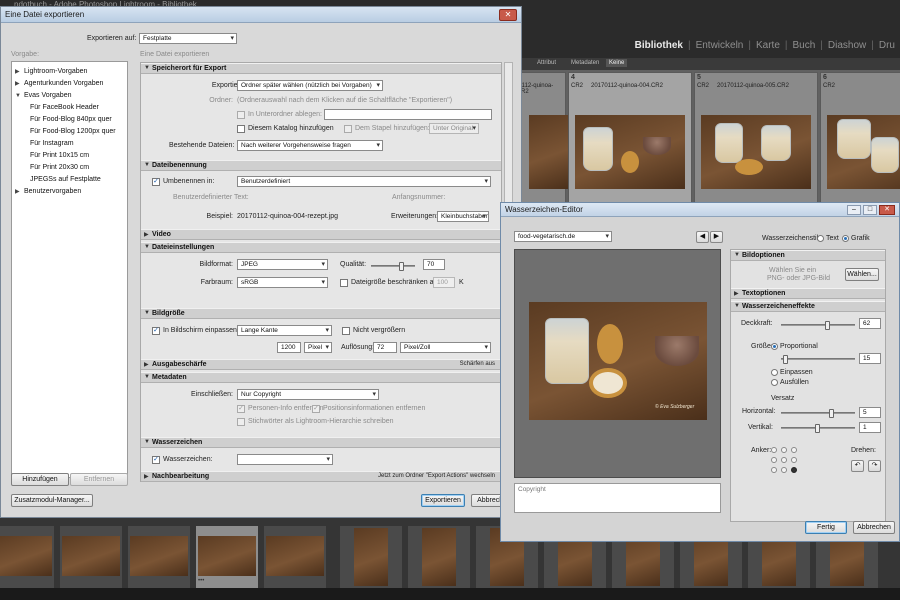  Describe the element at coordinates (870, 412) in the screenshot. I see `horizontal-input: 5` at that location.